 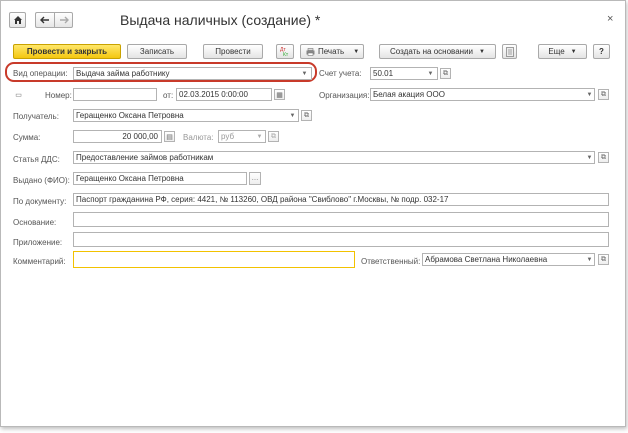 I want to click on back-button, so click(x=44, y=20).